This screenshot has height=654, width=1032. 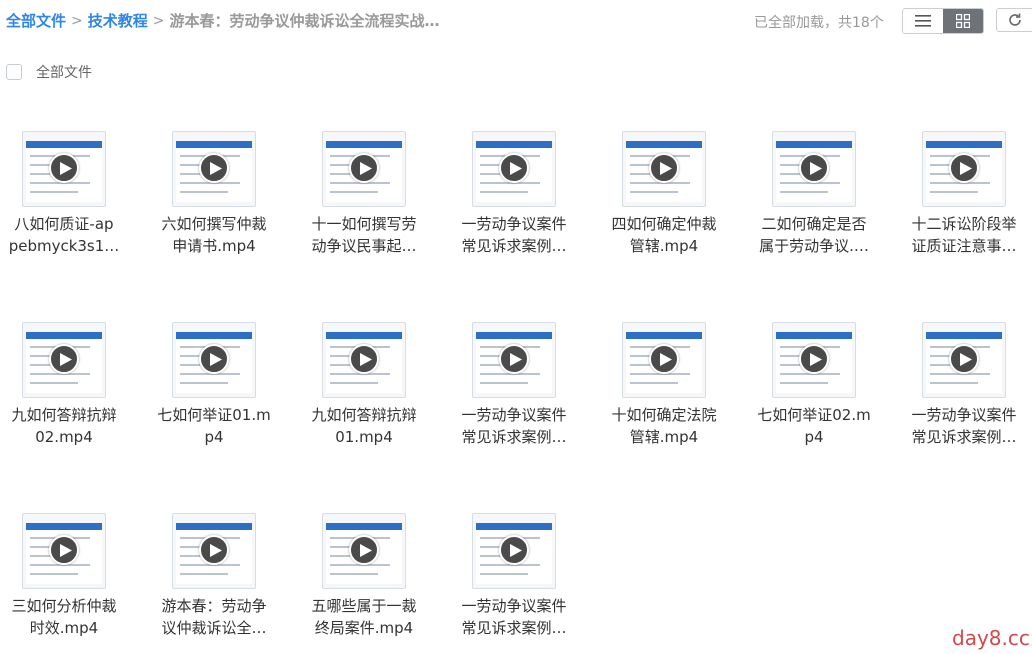 I want to click on file-name: 七如何举证02.m p4, so click(x=814, y=426).